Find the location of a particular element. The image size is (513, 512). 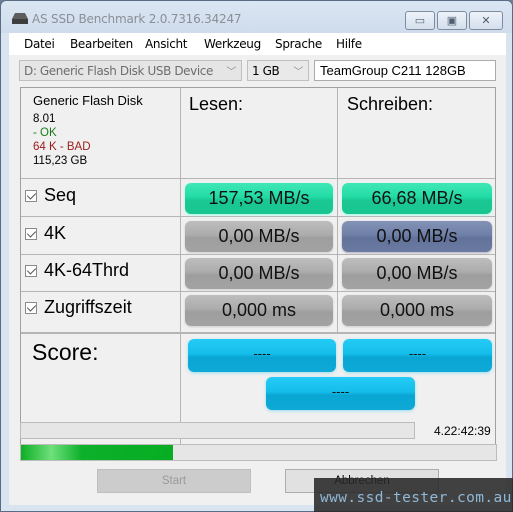

row-4k64-label: 4K-64Thrd is located at coordinates (77, 270).